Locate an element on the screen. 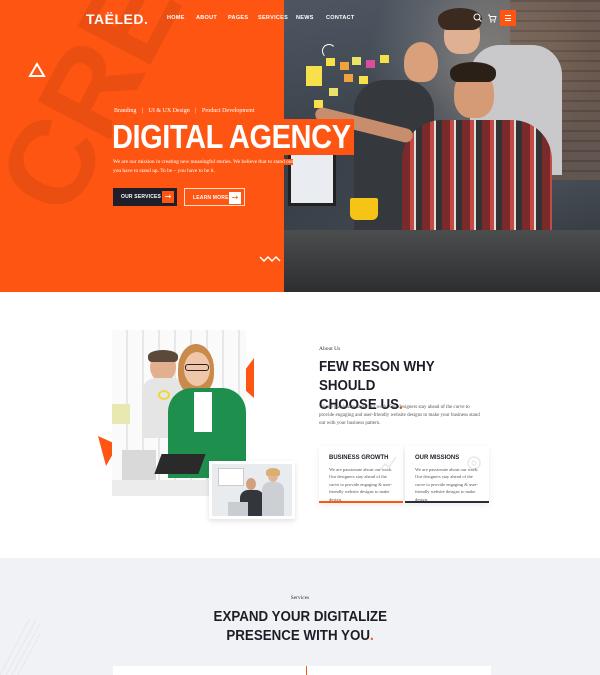 This screenshot has height=675, width=600. about-label: About Us is located at coordinates (330, 349).